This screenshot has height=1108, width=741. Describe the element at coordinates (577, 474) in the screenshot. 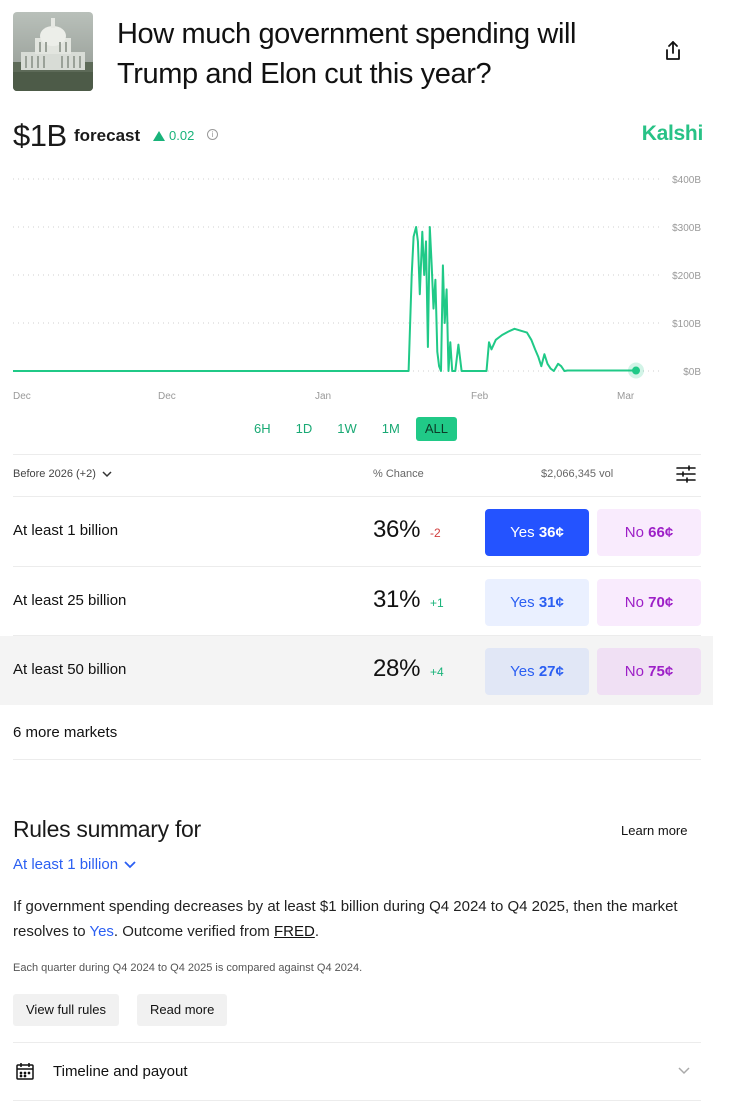

I see `volume-label: $2,066,345 vol` at that location.